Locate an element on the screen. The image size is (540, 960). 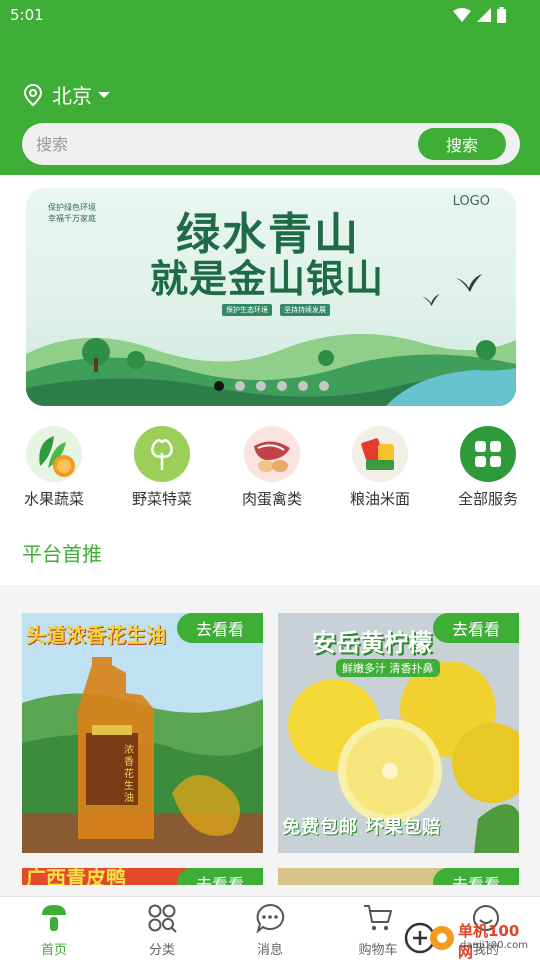
category-grain-oil: 粮油米面 is located at coordinates (380, 467).